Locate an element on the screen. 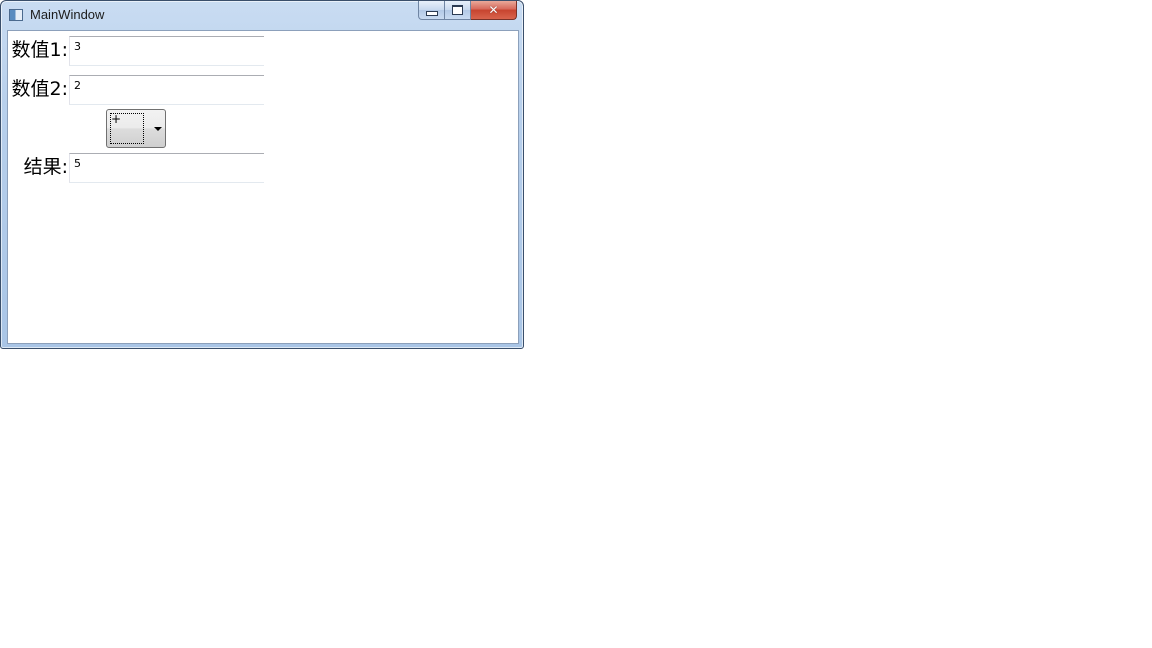 This screenshot has width=1152, height=648. value2-input: 2 is located at coordinates (166, 90).